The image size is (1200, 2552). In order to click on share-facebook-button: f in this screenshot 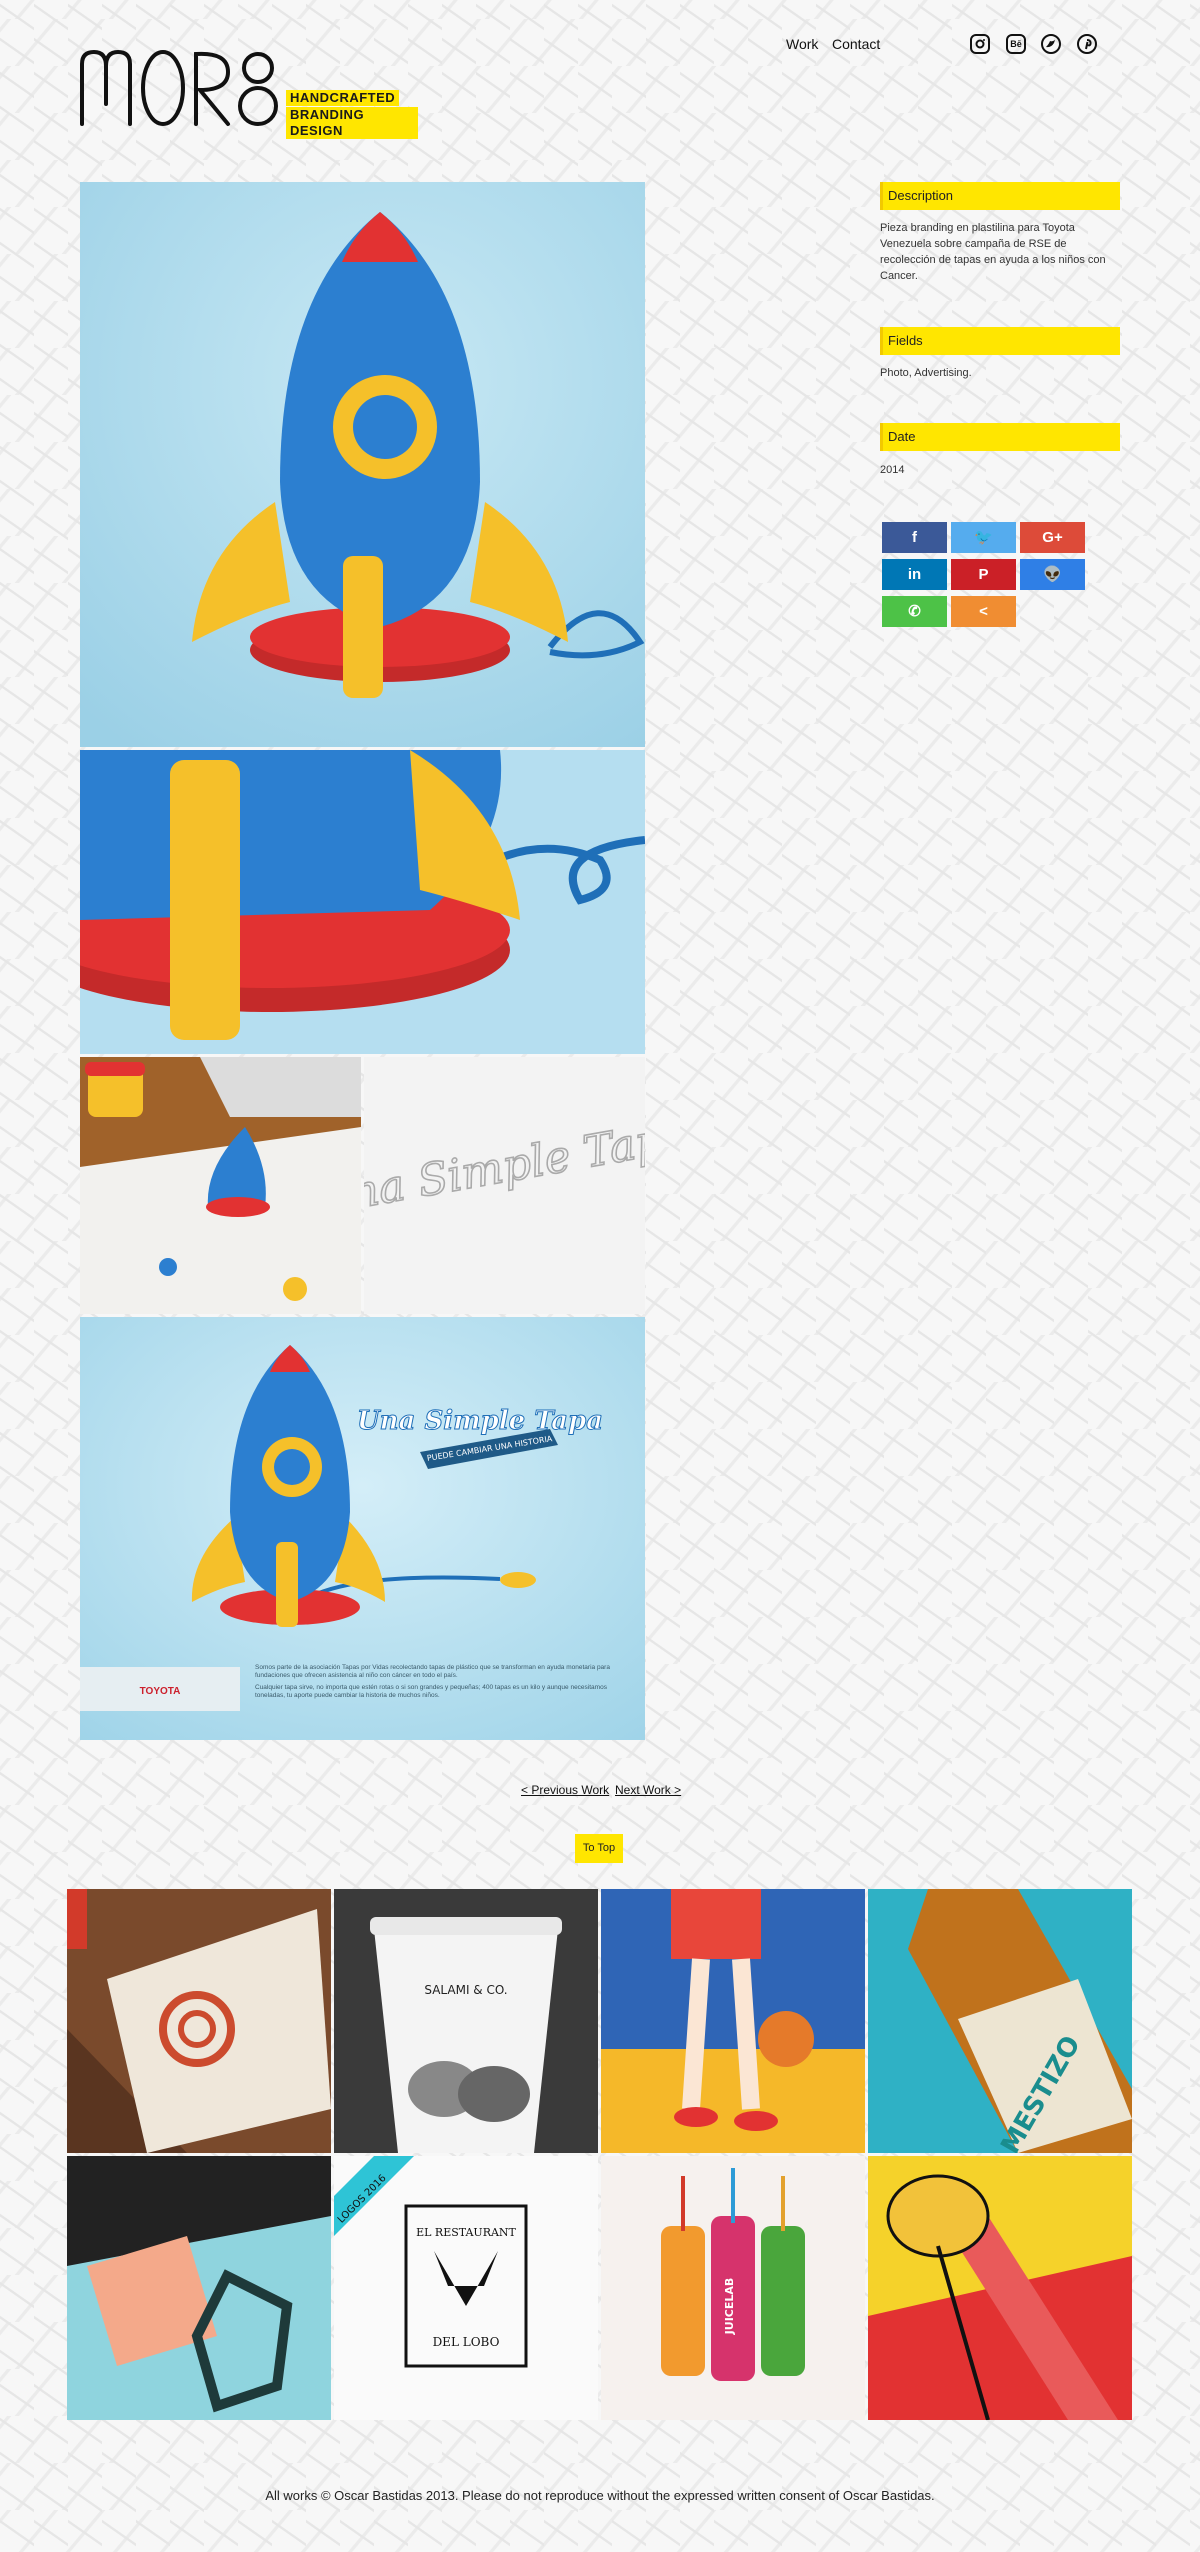, I will do `click(914, 537)`.